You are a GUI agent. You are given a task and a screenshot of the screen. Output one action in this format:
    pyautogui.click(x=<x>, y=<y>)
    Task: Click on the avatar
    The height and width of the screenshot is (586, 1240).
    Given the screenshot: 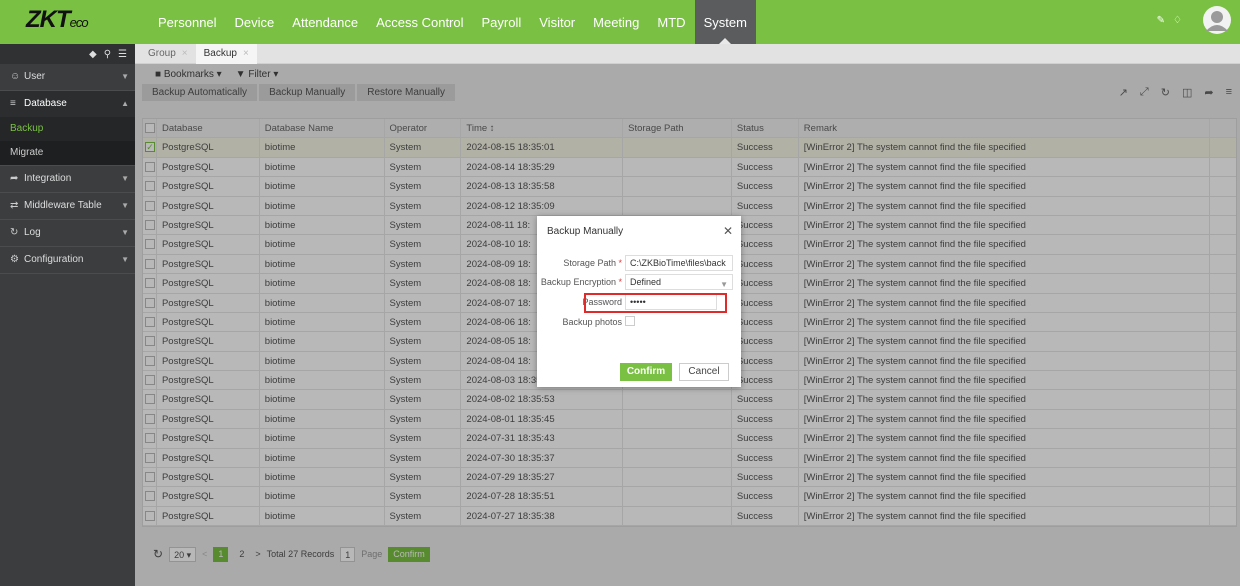 What is the action you would take?
    pyautogui.click(x=1217, y=20)
    